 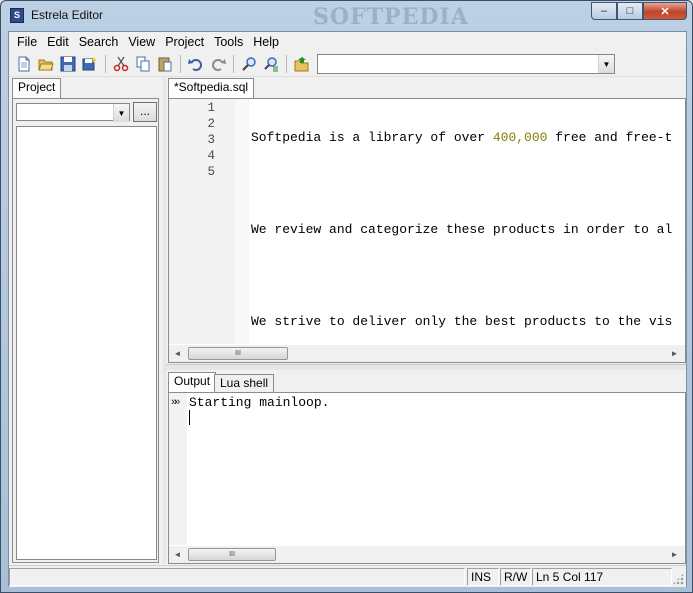 What do you see at coordinates (259, 402) in the screenshot?
I see `output-text: Starting mainloop.` at bounding box center [259, 402].